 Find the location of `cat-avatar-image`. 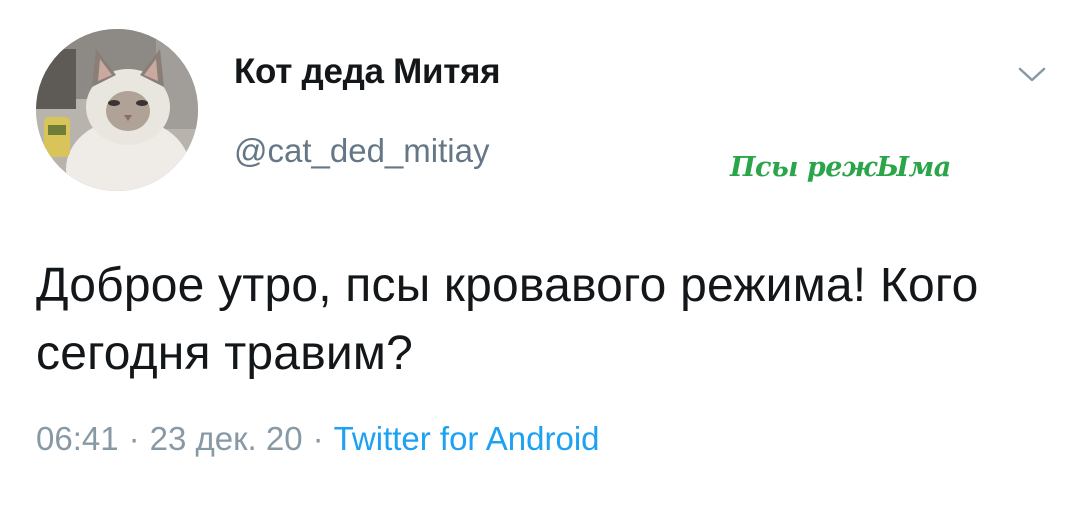

cat-avatar-image is located at coordinates (117, 110).